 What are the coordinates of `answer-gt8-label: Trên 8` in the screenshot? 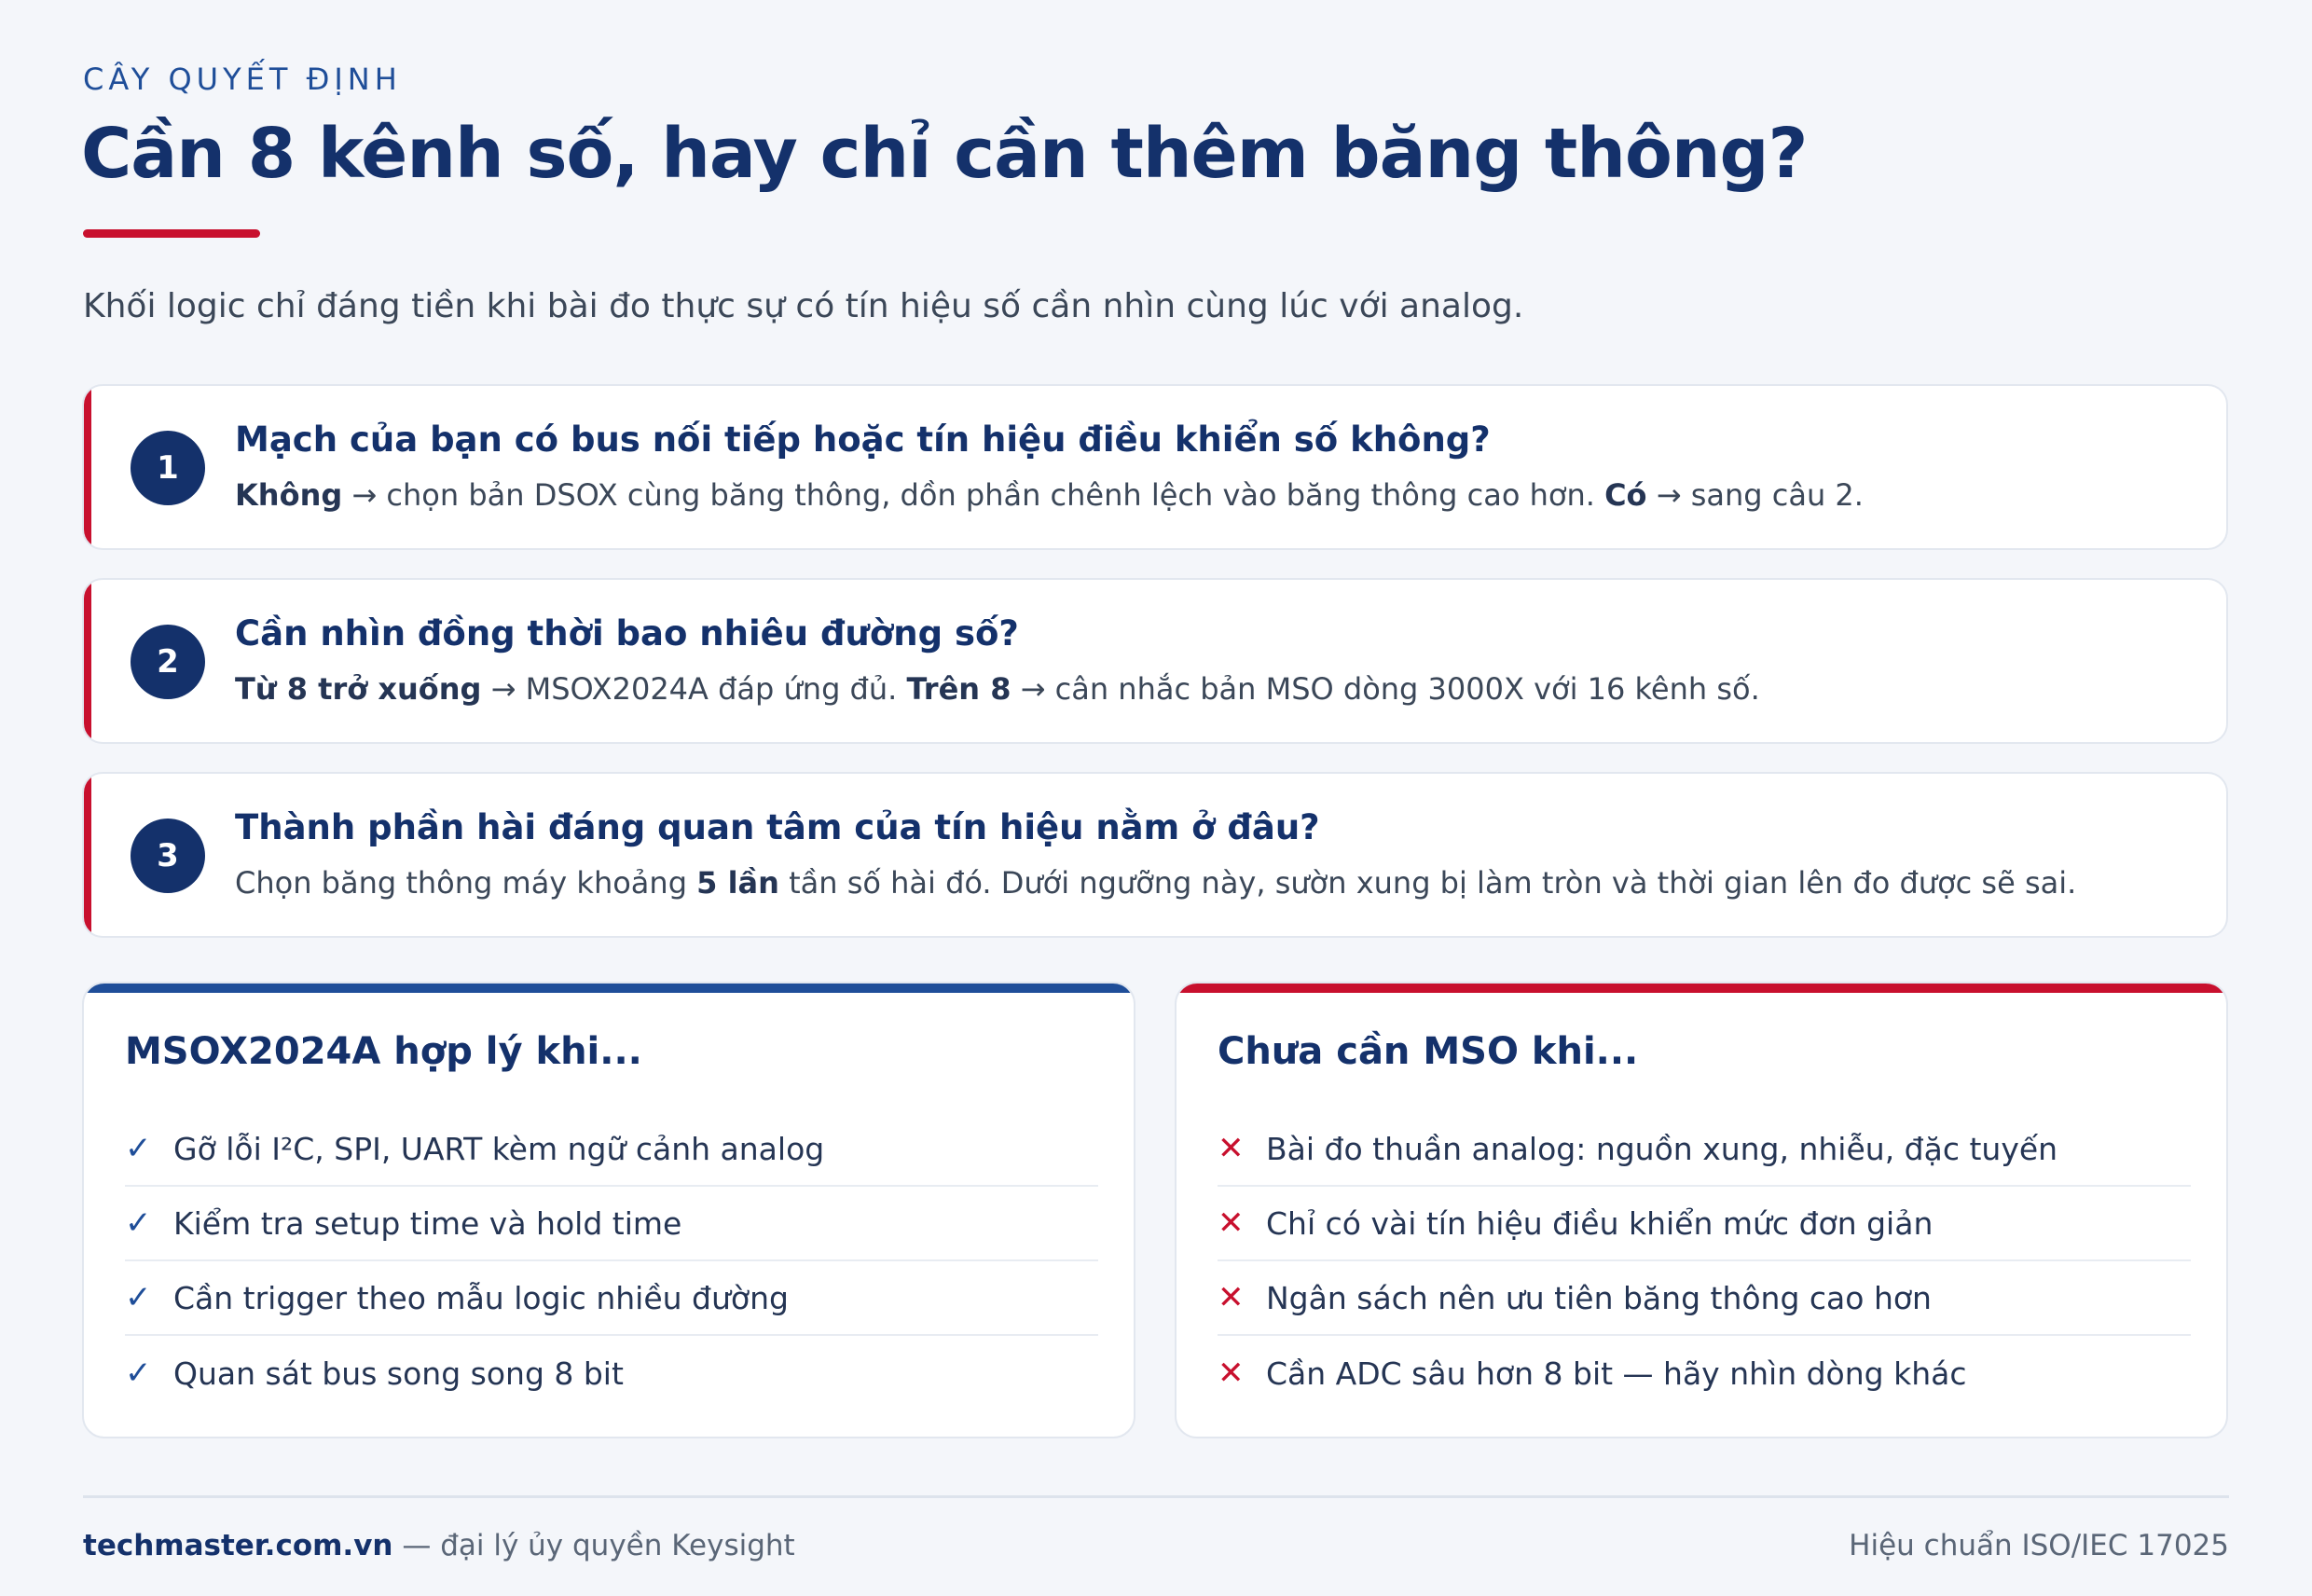 It's located at (959, 689).